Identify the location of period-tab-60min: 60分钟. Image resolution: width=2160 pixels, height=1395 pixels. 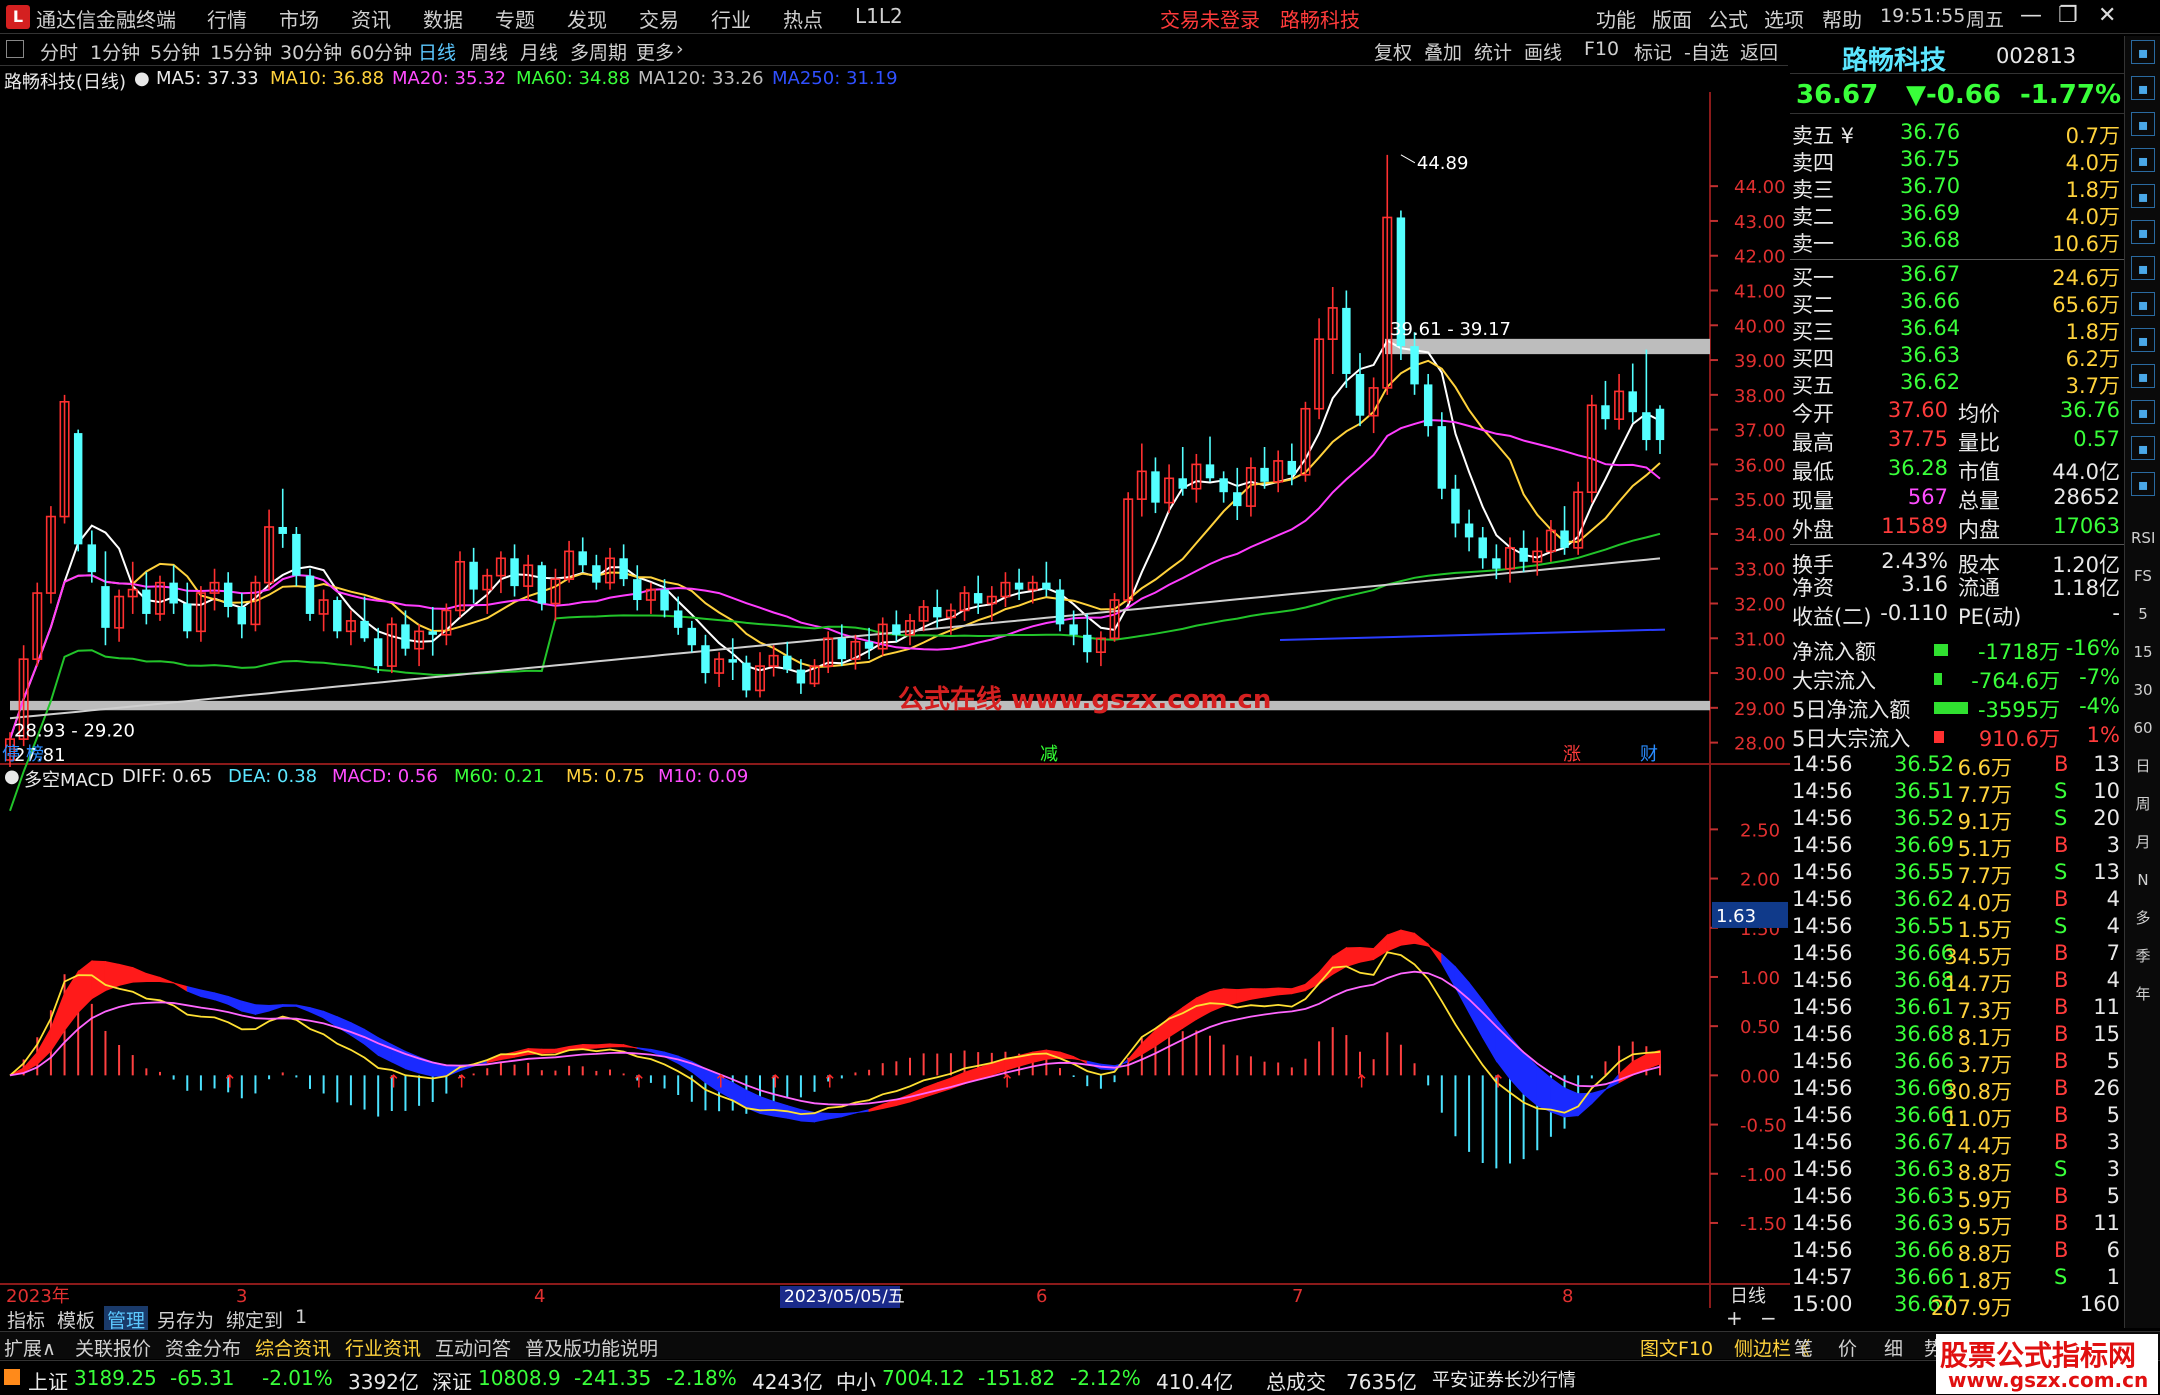
(381, 51).